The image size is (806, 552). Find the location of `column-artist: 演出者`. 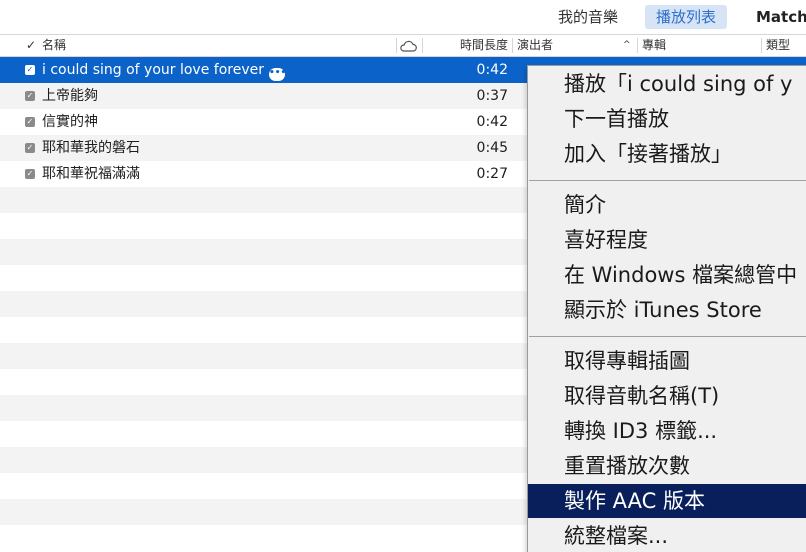

column-artist: 演出者 is located at coordinates (535, 45).